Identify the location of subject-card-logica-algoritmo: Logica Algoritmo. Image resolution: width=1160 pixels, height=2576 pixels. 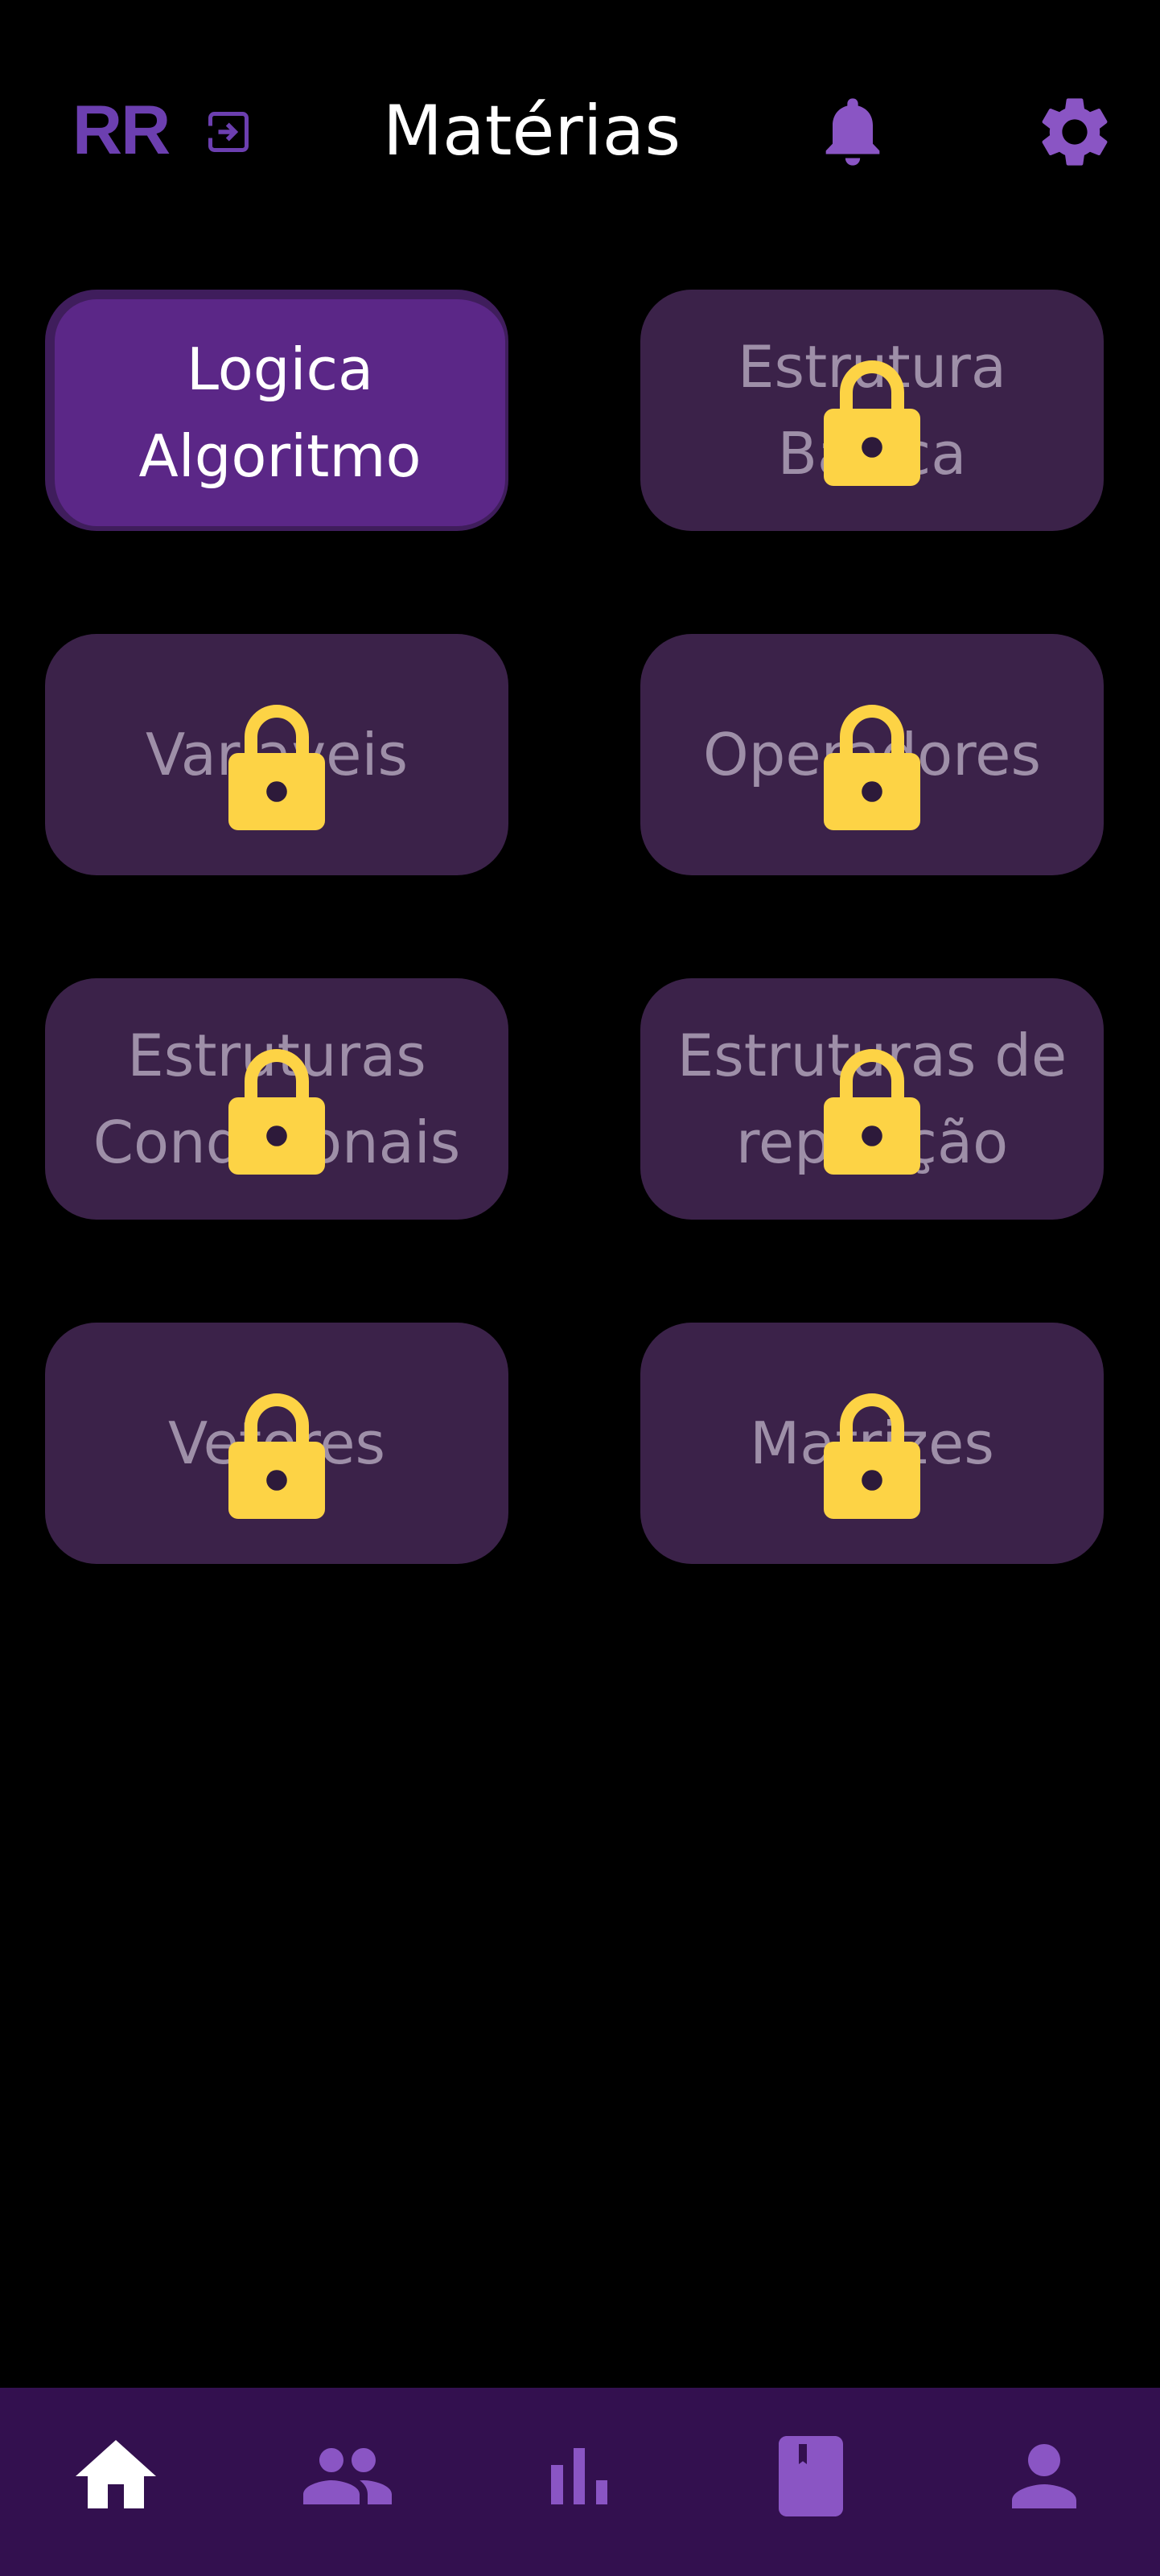
(276, 410).